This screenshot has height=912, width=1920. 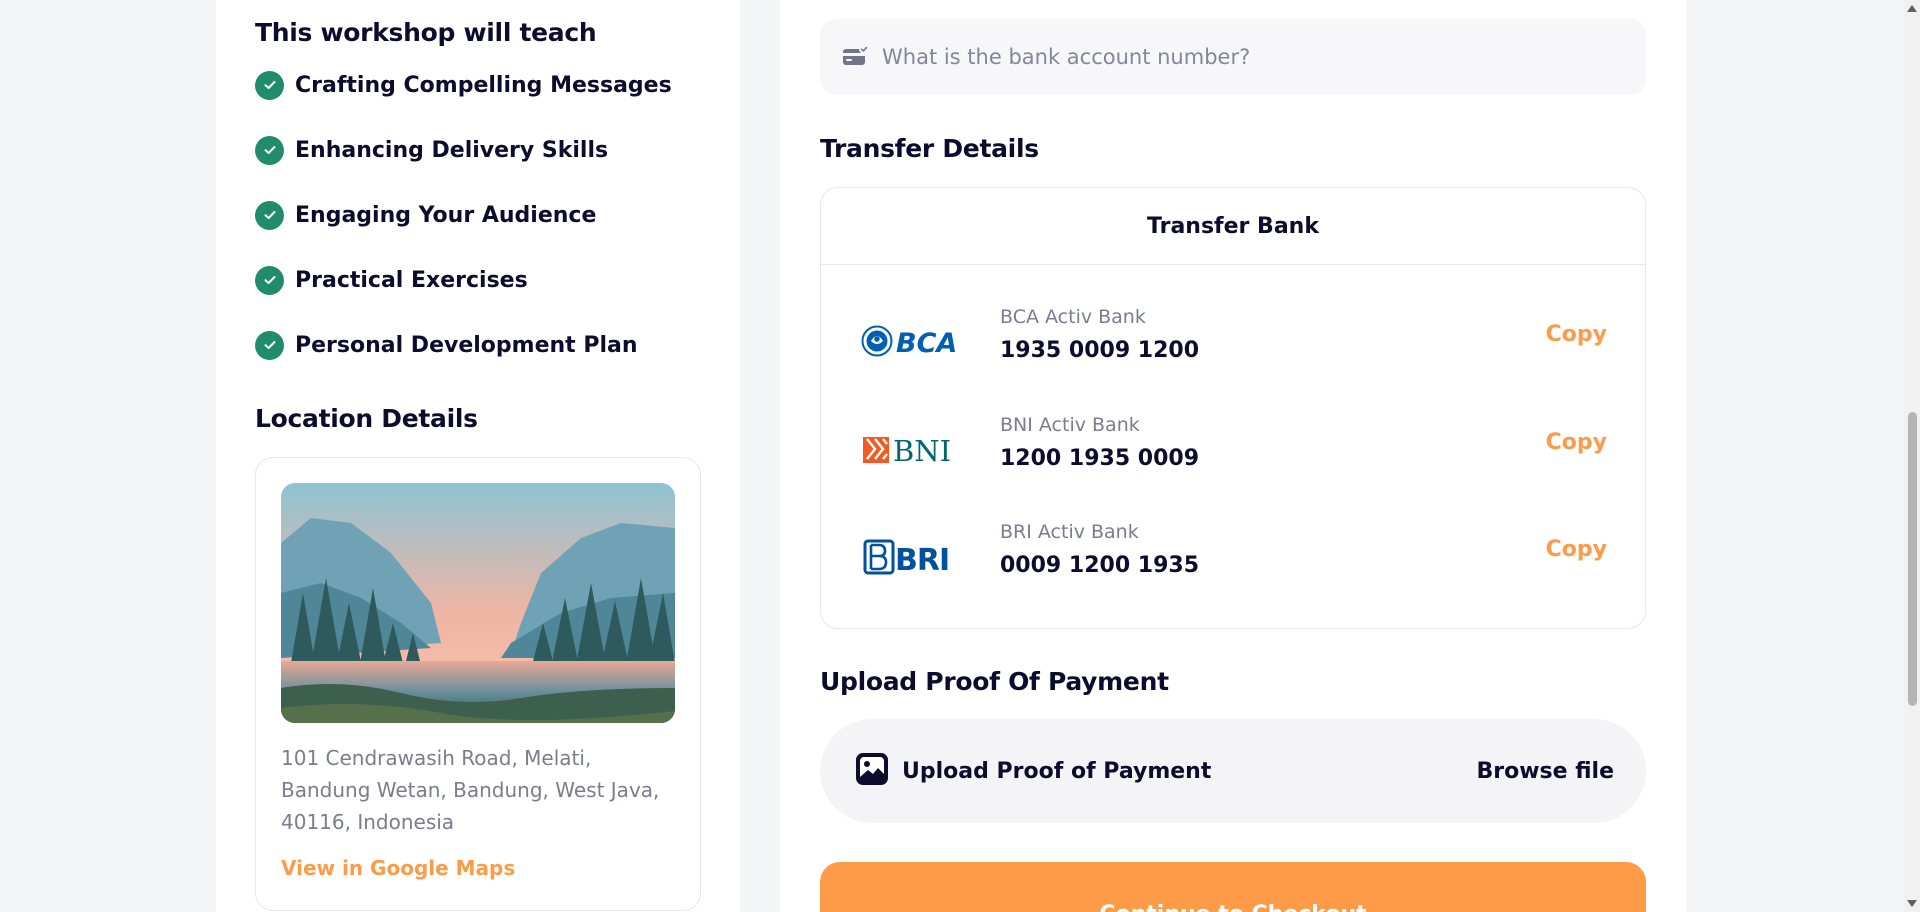 I want to click on benefit-label: Engaging Your Audience, so click(x=446, y=215).